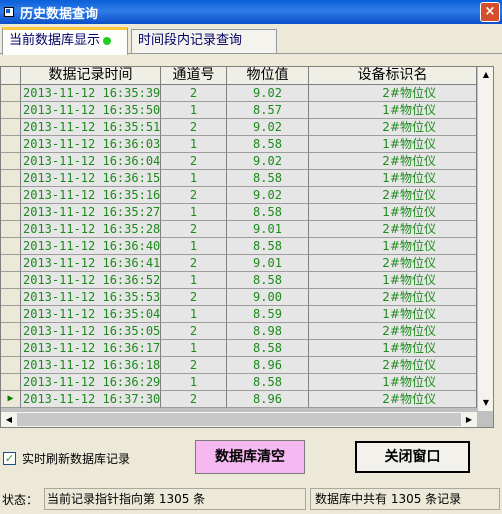 The width and height of the screenshot is (502, 514). Describe the element at coordinates (251, 499) in the screenshot. I see `status-bar: 状态： 当前记录指针指向第 1305 条 数据库中共有 1305 条记录` at that location.